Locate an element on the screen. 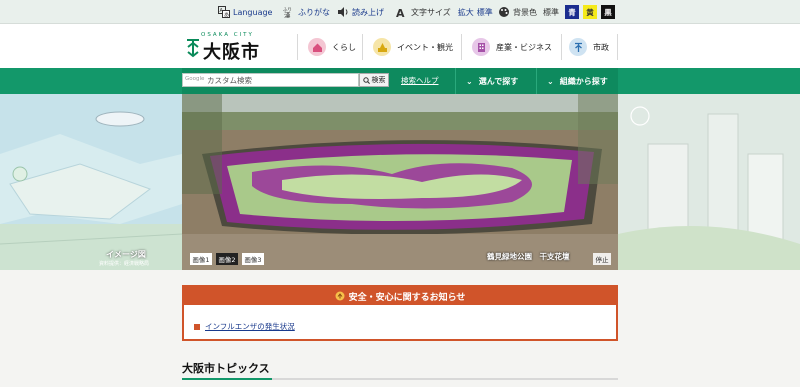 The height and width of the screenshot is (387, 800). search-icon is located at coordinates (366, 80).